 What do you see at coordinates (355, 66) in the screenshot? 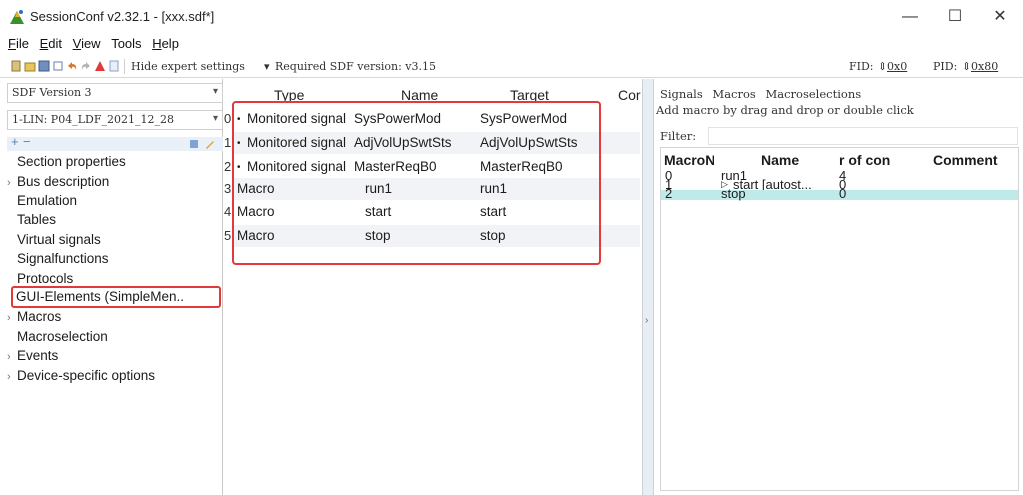
I see `required-sdf-version: Required SDF version: v3.15` at bounding box center [355, 66].